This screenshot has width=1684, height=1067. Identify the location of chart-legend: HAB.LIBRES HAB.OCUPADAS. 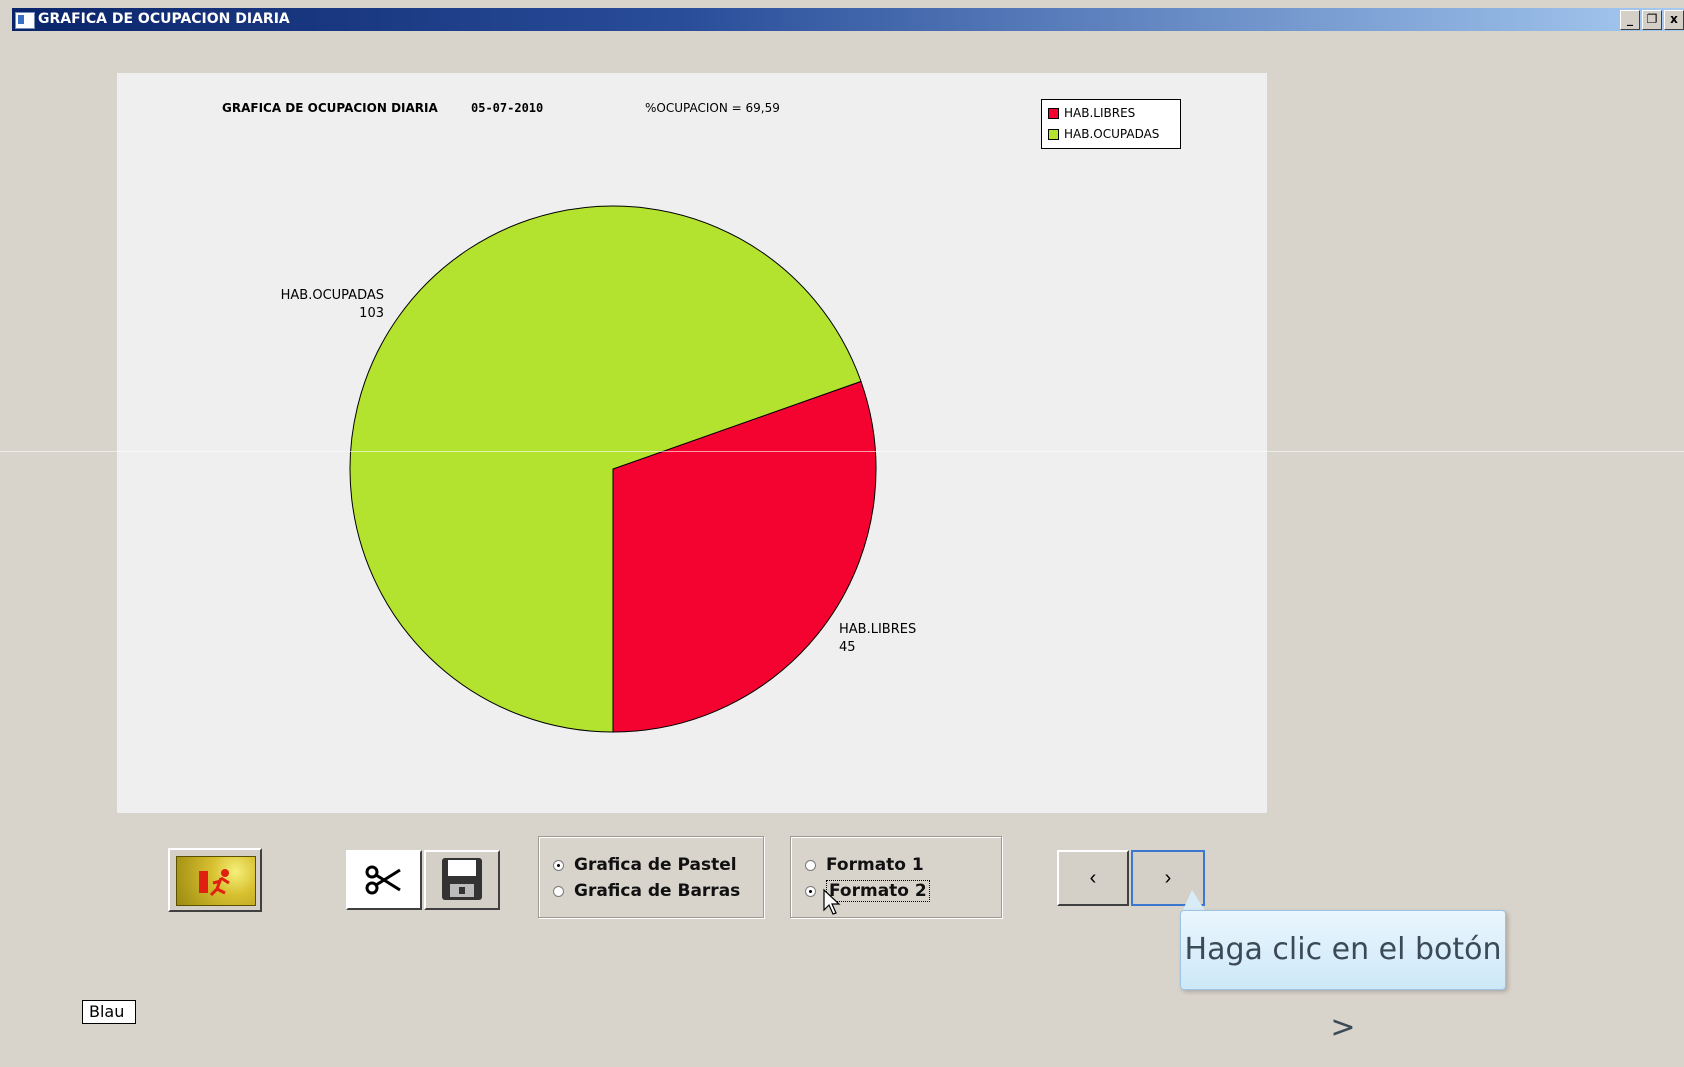
(1111, 124).